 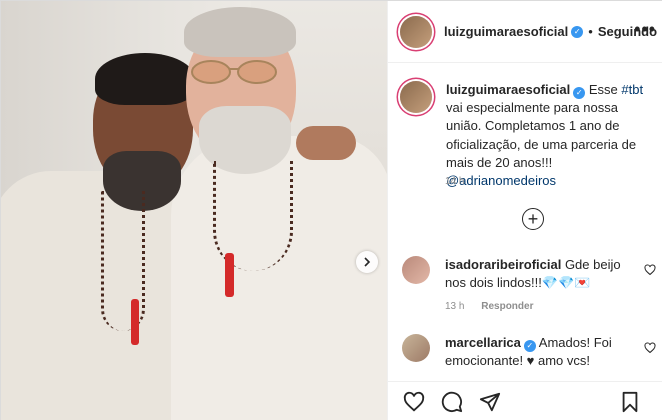 What do you see at coordinates (603, 89) in the screenshot?
I see `caption-text-before: Esse` at bounding box center [603, 89].